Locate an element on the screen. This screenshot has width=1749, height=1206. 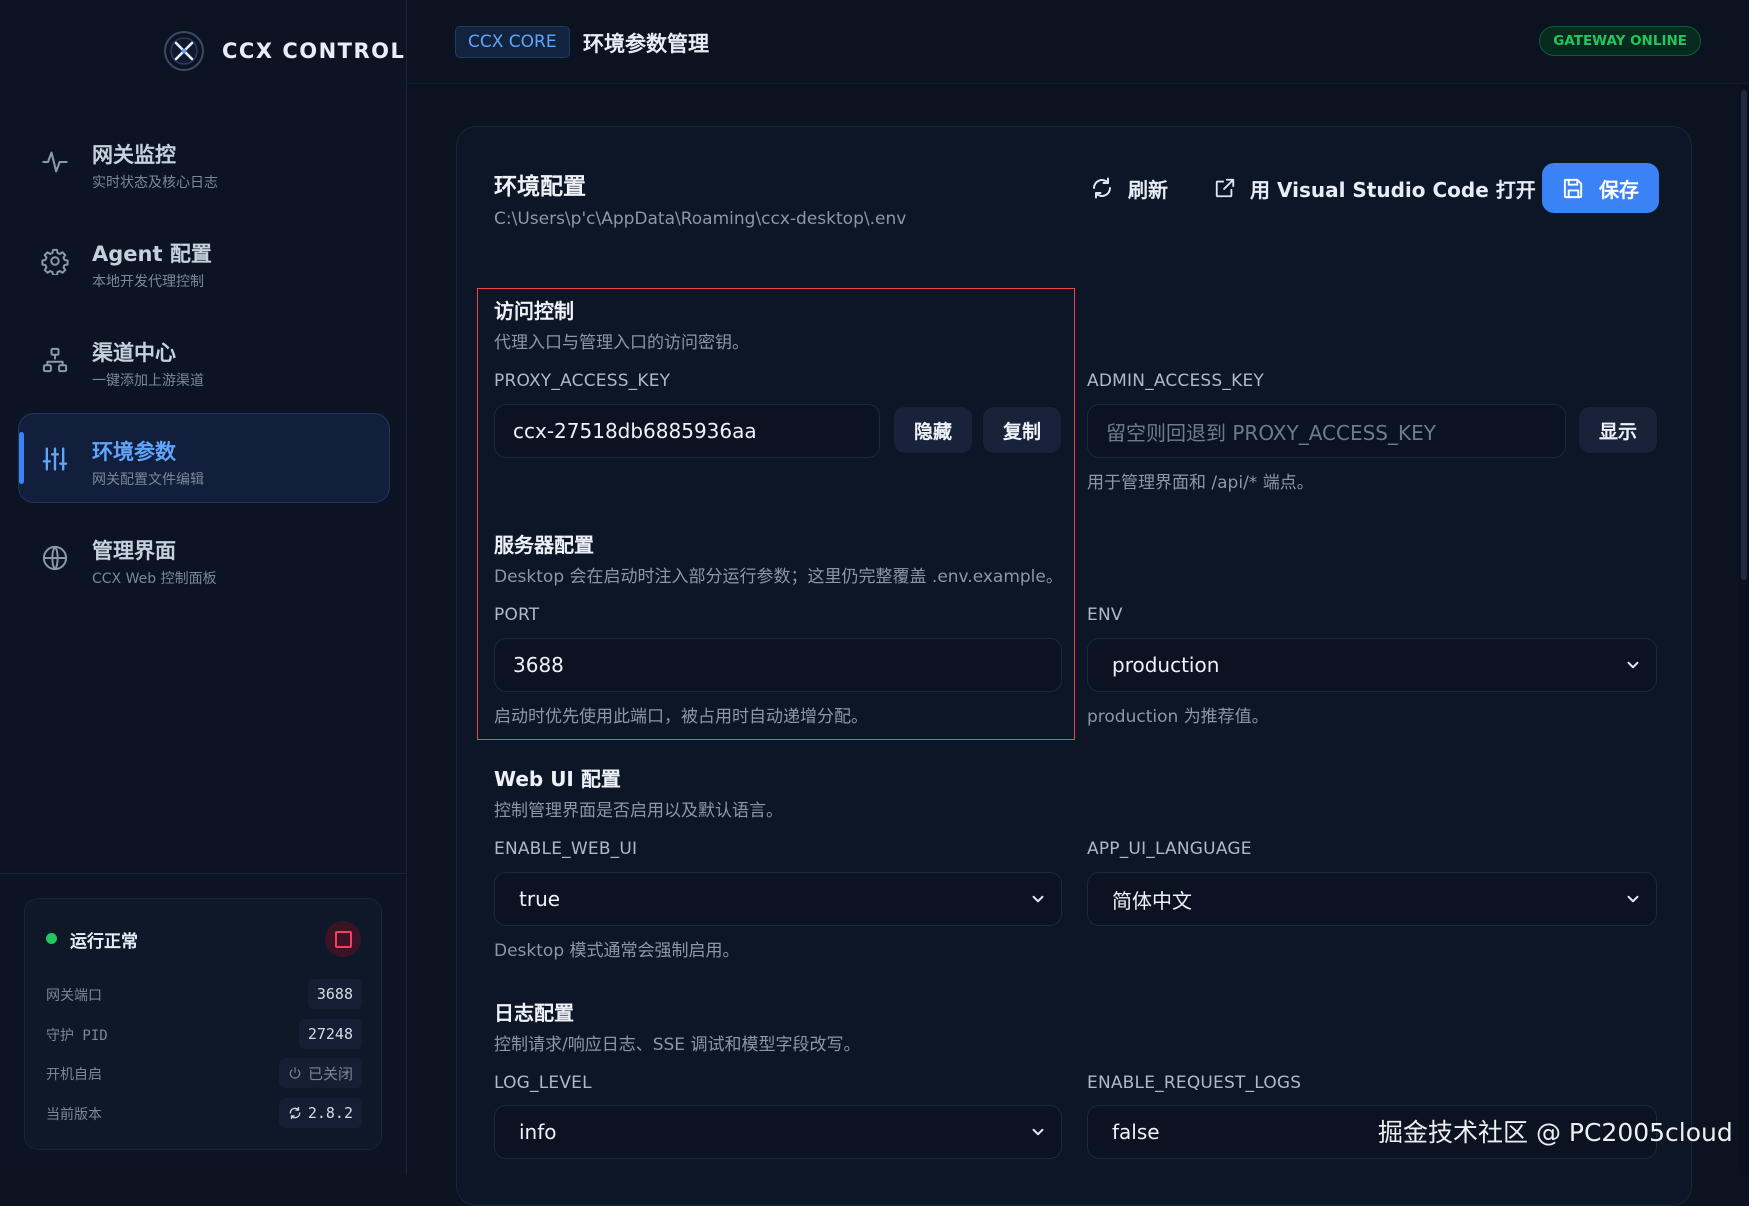
section-desc-logs: 控制请求/响应日志、SSE 调试和模型字段改写。 is located at coordinates (677, 1045).